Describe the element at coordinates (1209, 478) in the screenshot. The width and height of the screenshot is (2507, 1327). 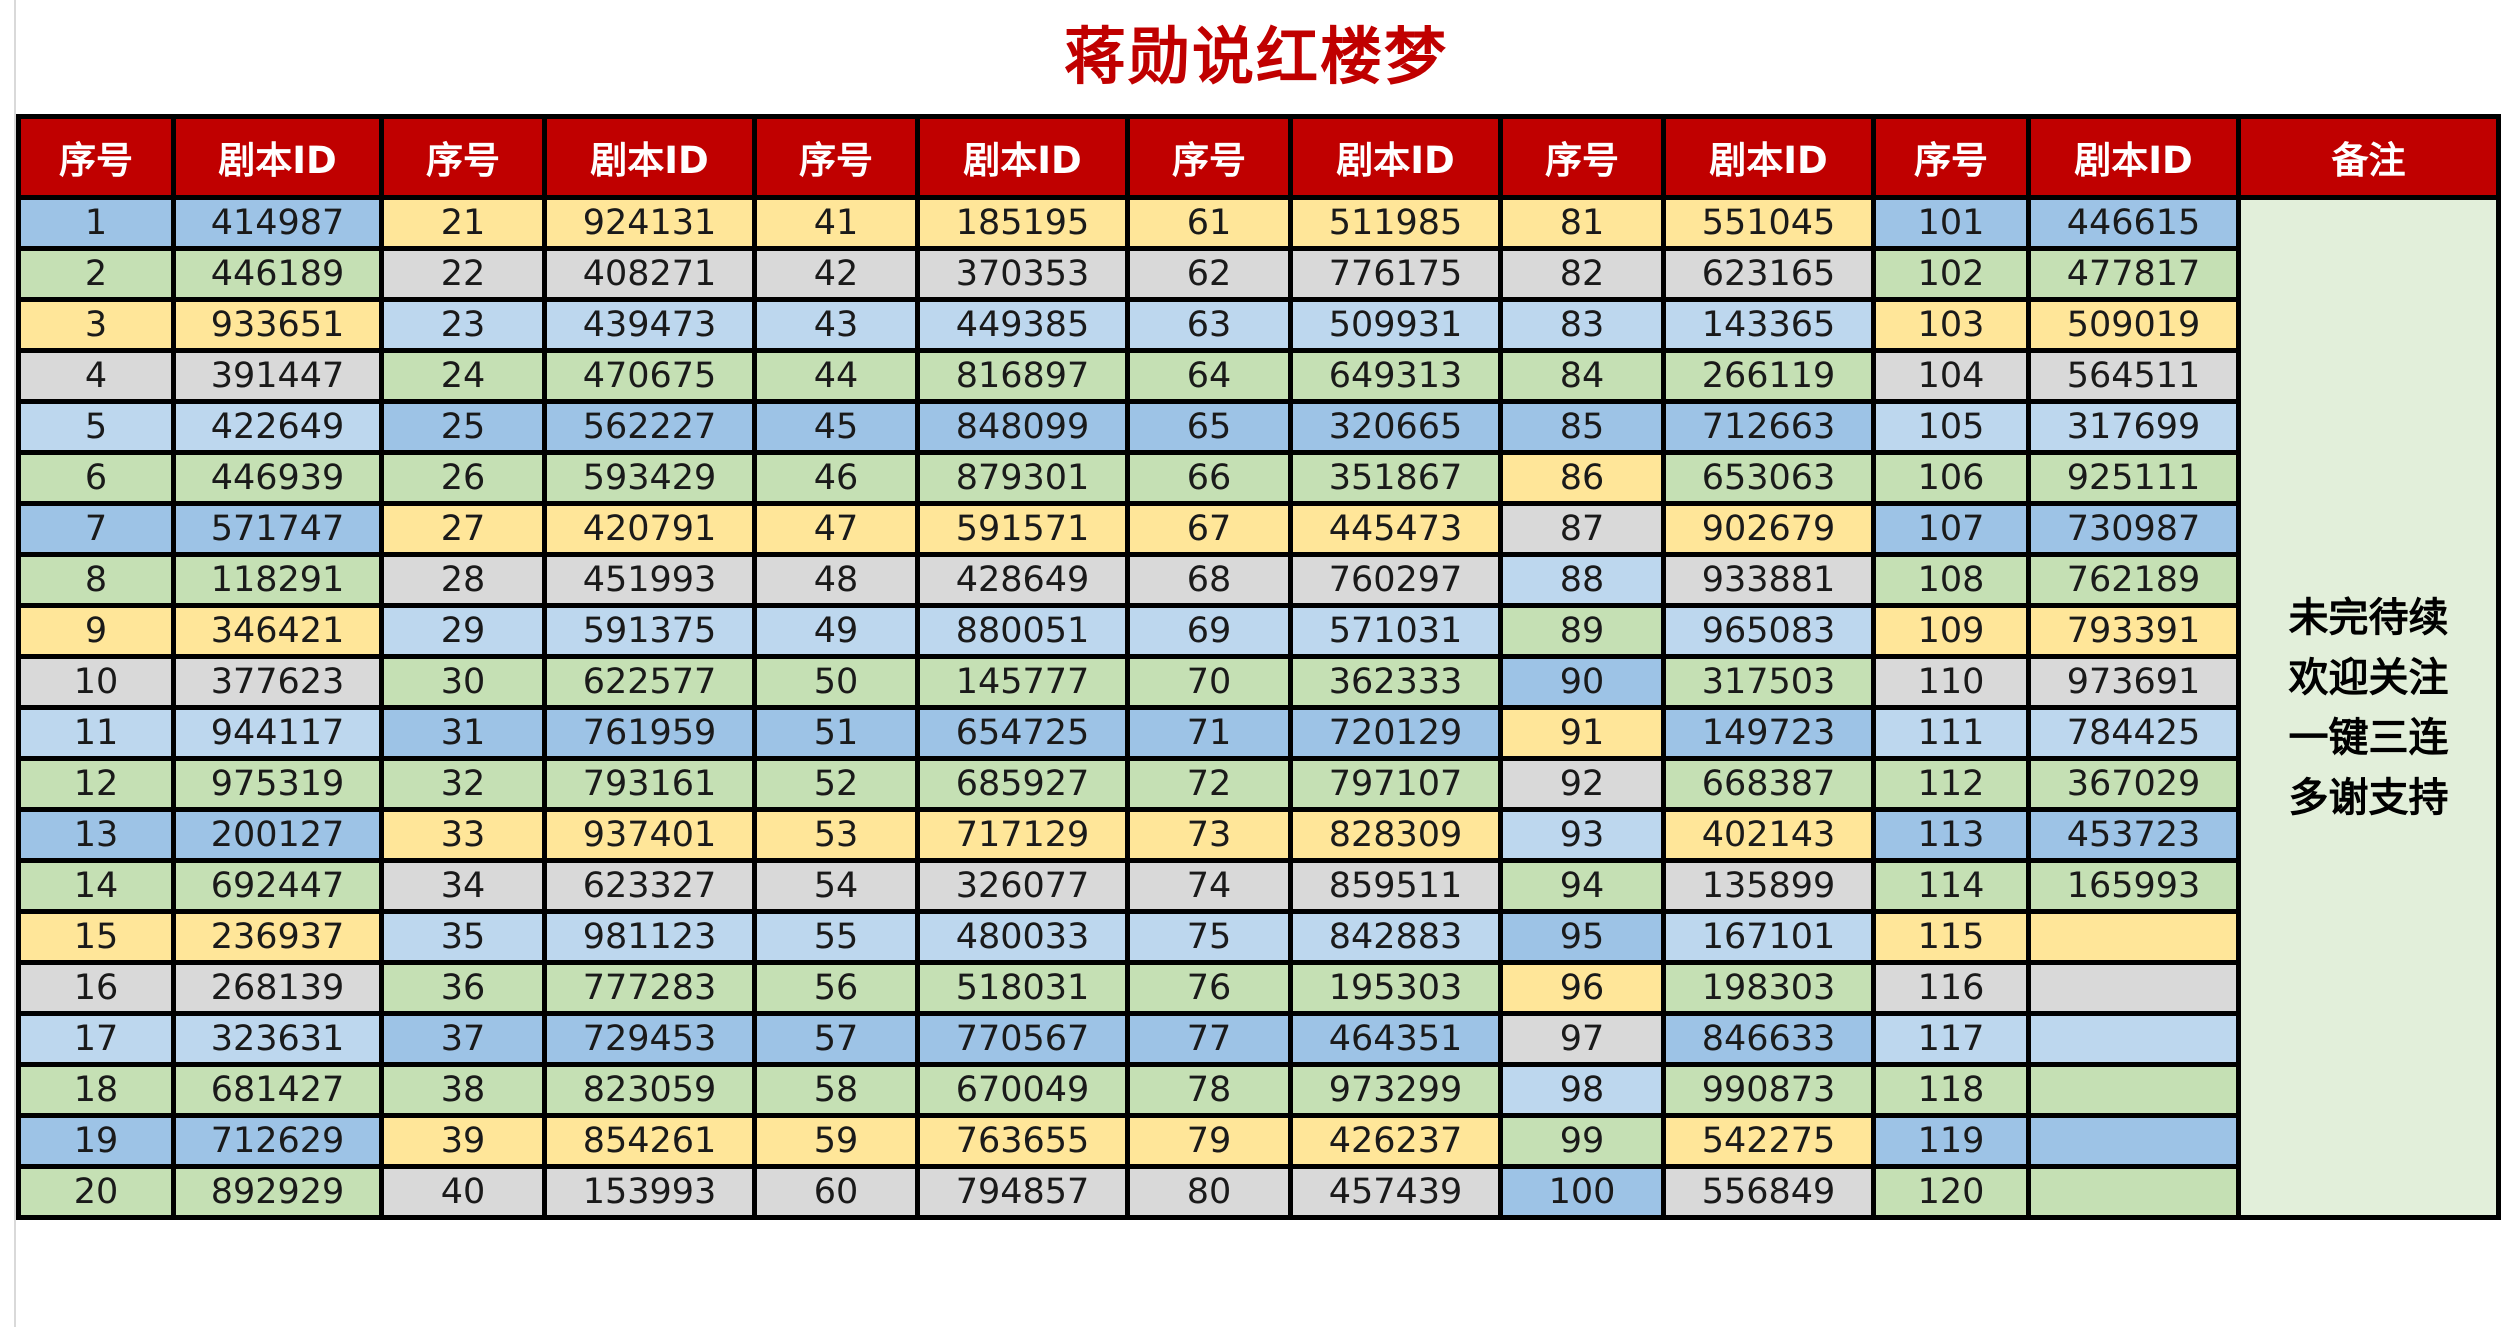
I see `seq-cell: 66` at that location.